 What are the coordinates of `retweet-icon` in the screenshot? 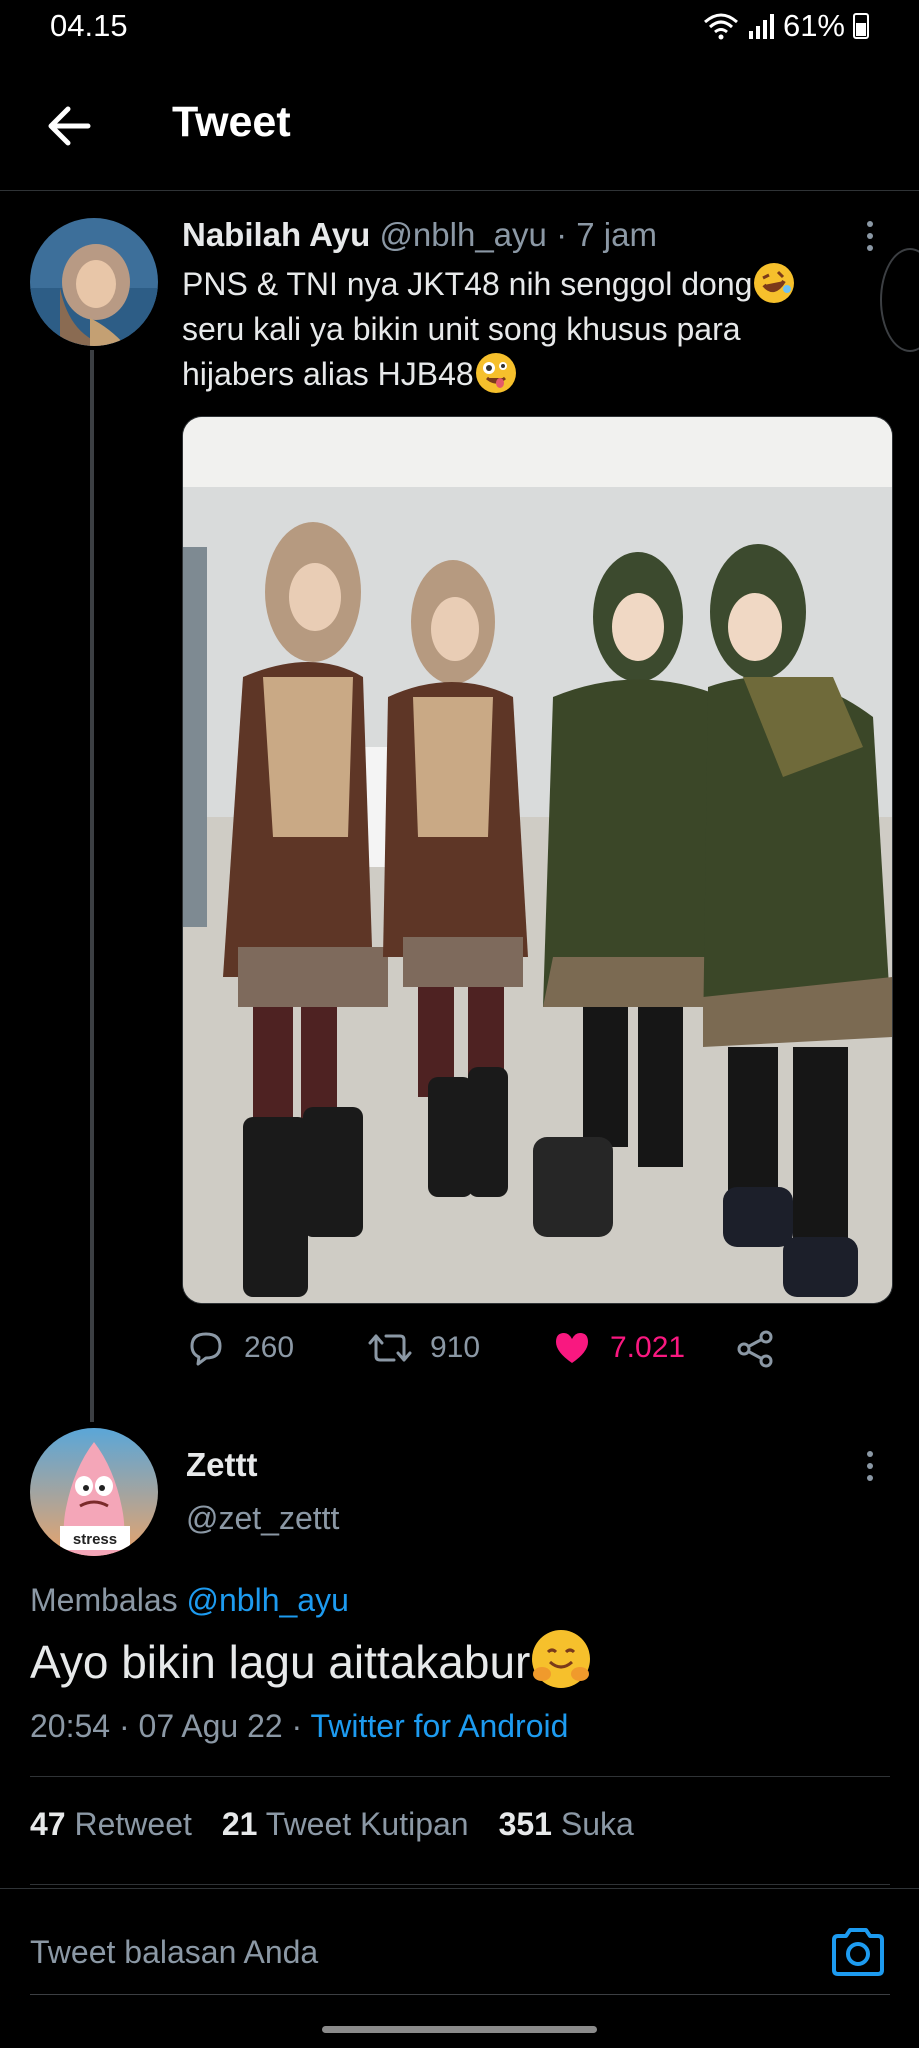 It's located at (390, 1348).